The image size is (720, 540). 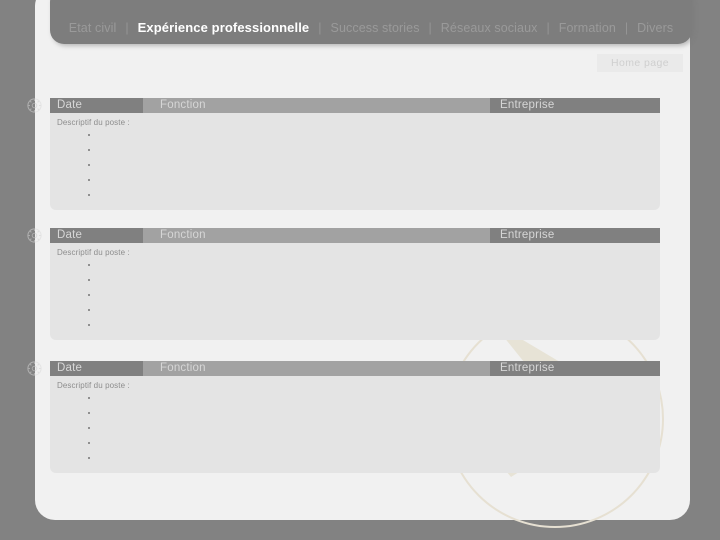 What do you see at coordinates (489, 28) in the screenshot?
I see `nav-item-reseaux-sociaux: Réseaux sociaux` at bounding box center [489, 28].